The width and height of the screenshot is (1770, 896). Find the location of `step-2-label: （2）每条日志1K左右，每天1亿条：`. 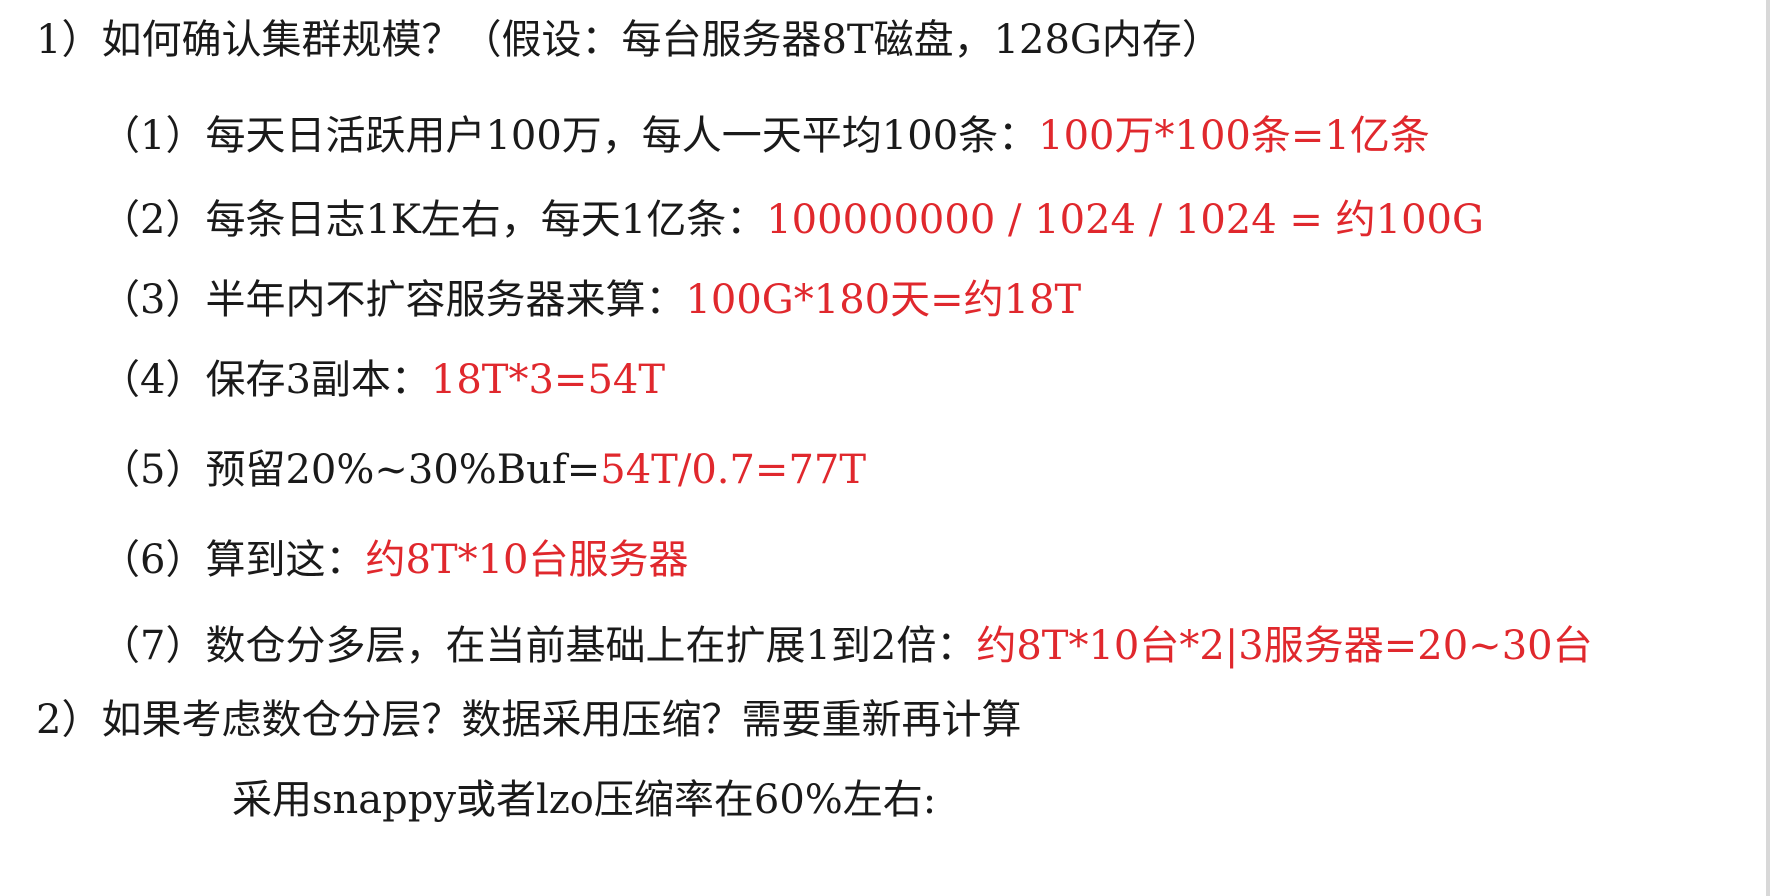

step-2-label: （2）每条日志1K左右，每天1亿条： is located at coordinates (433, 220).